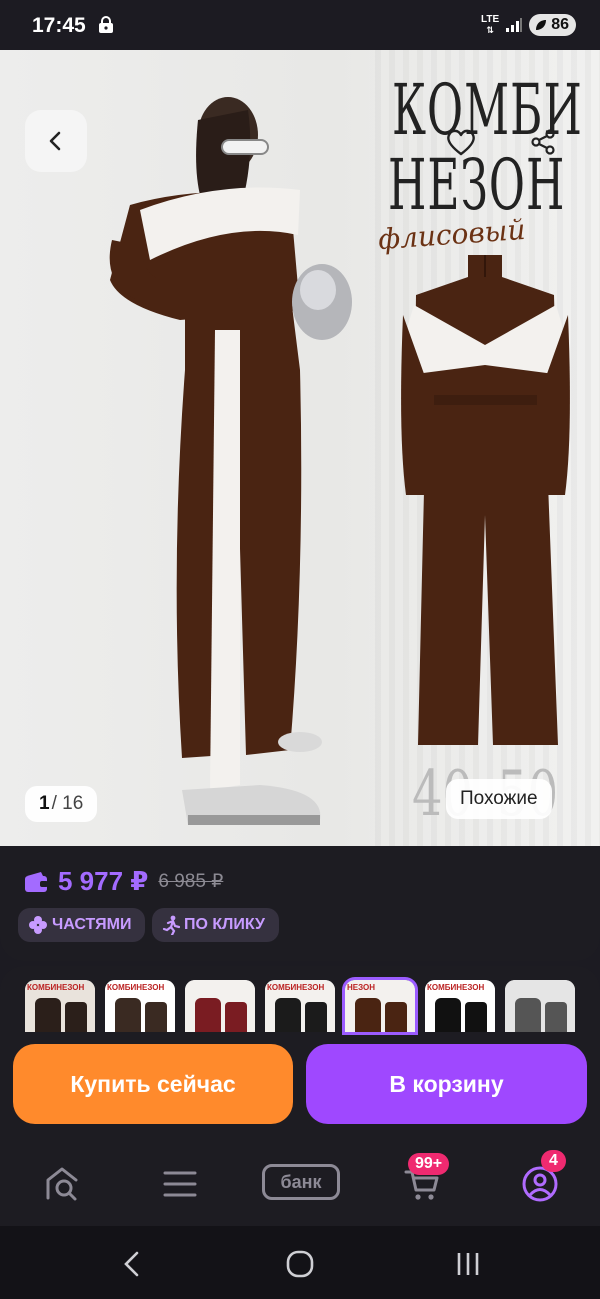  I want to click on signal-icon, so click(514, 25).